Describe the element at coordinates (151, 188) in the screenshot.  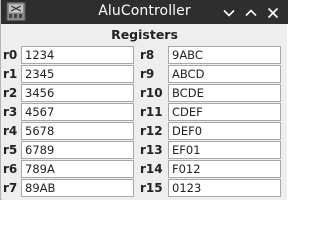
I see `register-label-r15: r15` at that location.